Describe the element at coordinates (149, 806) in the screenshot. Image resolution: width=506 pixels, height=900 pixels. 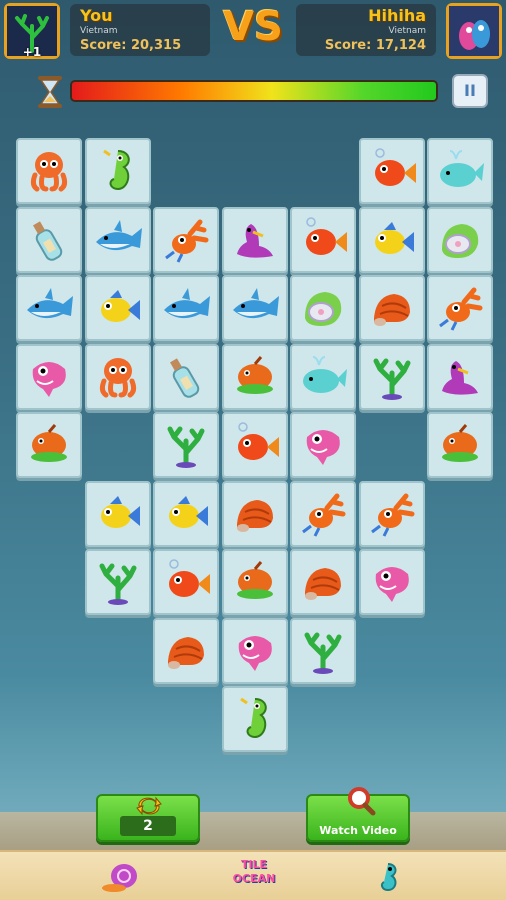
I see `shuffle-icon` at that location.